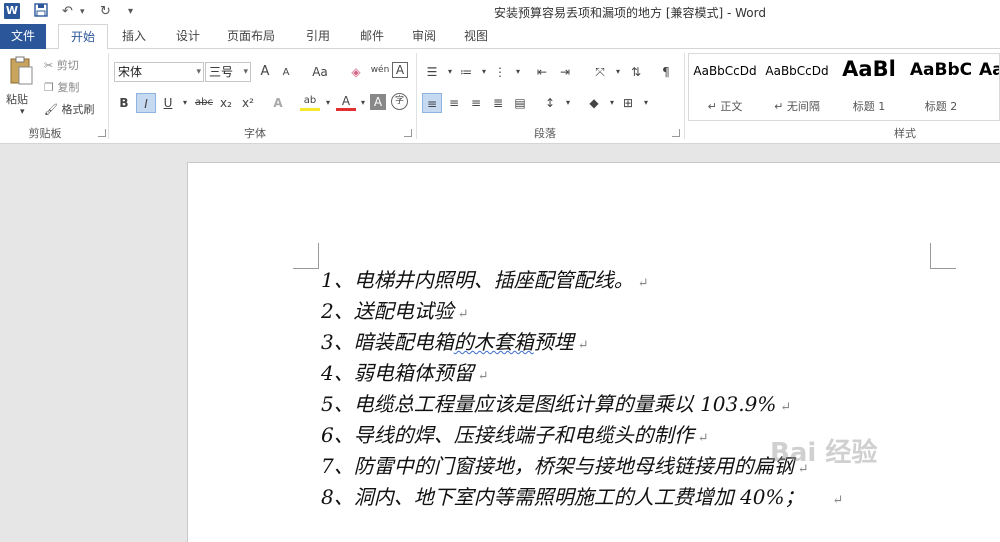 This screenshot has height=542, width=1000. Describe the element at coordinates (498, 103) in the screenshot. I see `justify-button: ≣` at that location.